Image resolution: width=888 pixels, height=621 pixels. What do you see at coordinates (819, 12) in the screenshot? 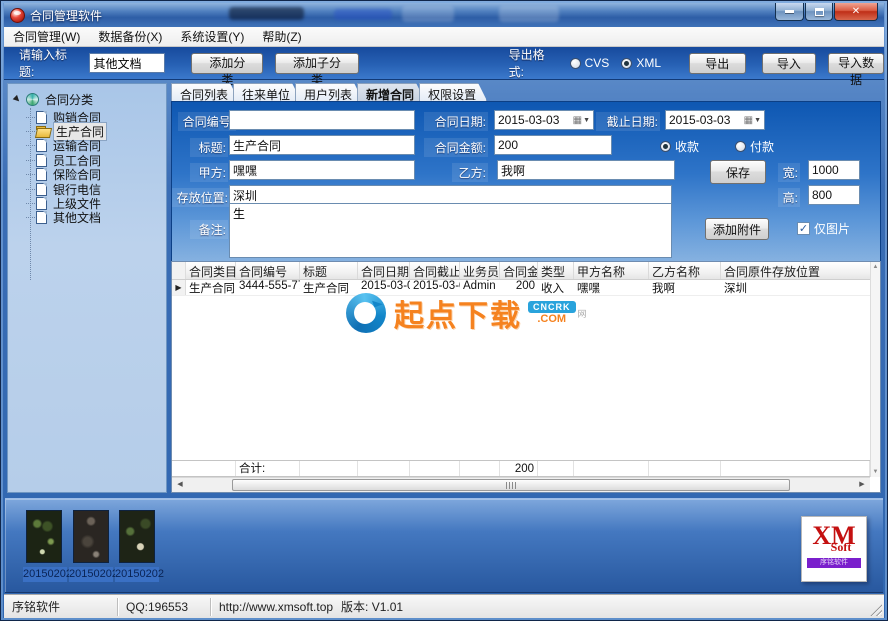
I see `maximize-button` at bounding box center [819, 12].